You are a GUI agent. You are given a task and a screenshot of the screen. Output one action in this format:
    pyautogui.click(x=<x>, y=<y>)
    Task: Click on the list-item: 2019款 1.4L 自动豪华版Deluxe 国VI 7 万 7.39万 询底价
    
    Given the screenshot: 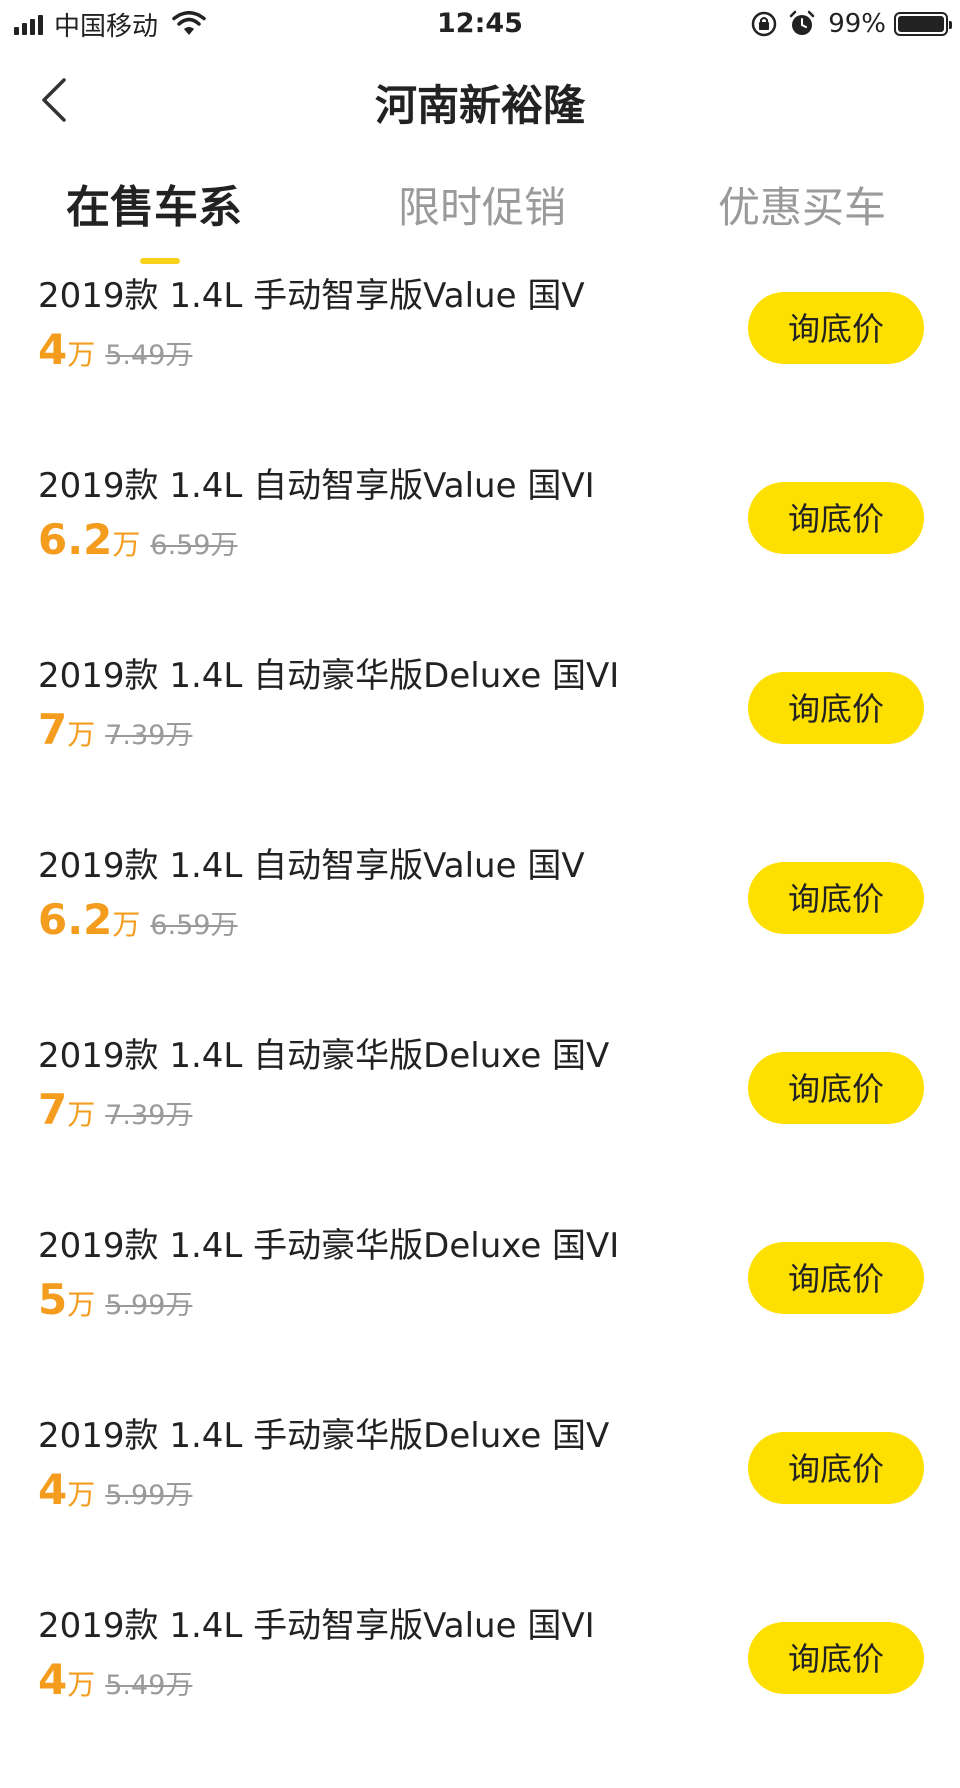 What is the action you would take?
    pyautogui.click(x=480, y=743)
    